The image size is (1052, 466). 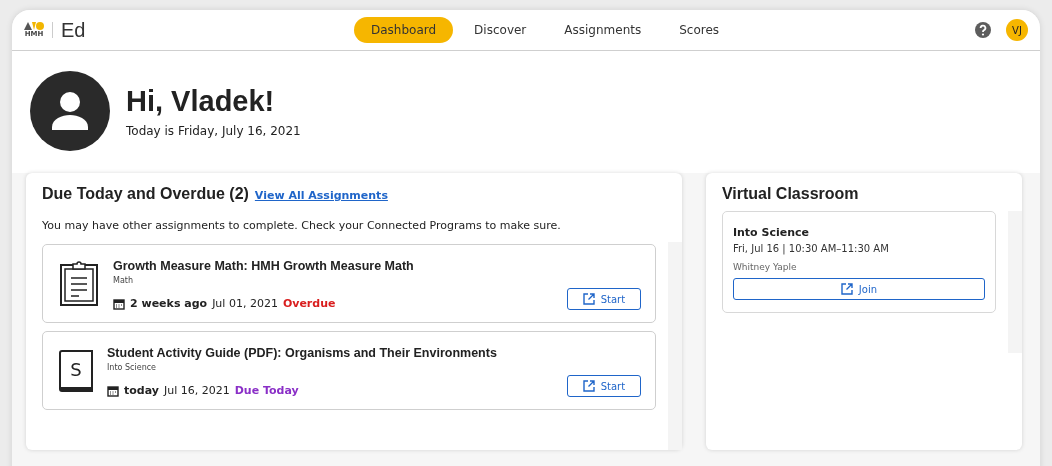 I want to click on status-text: Overdue, so click(x=309, y=303).